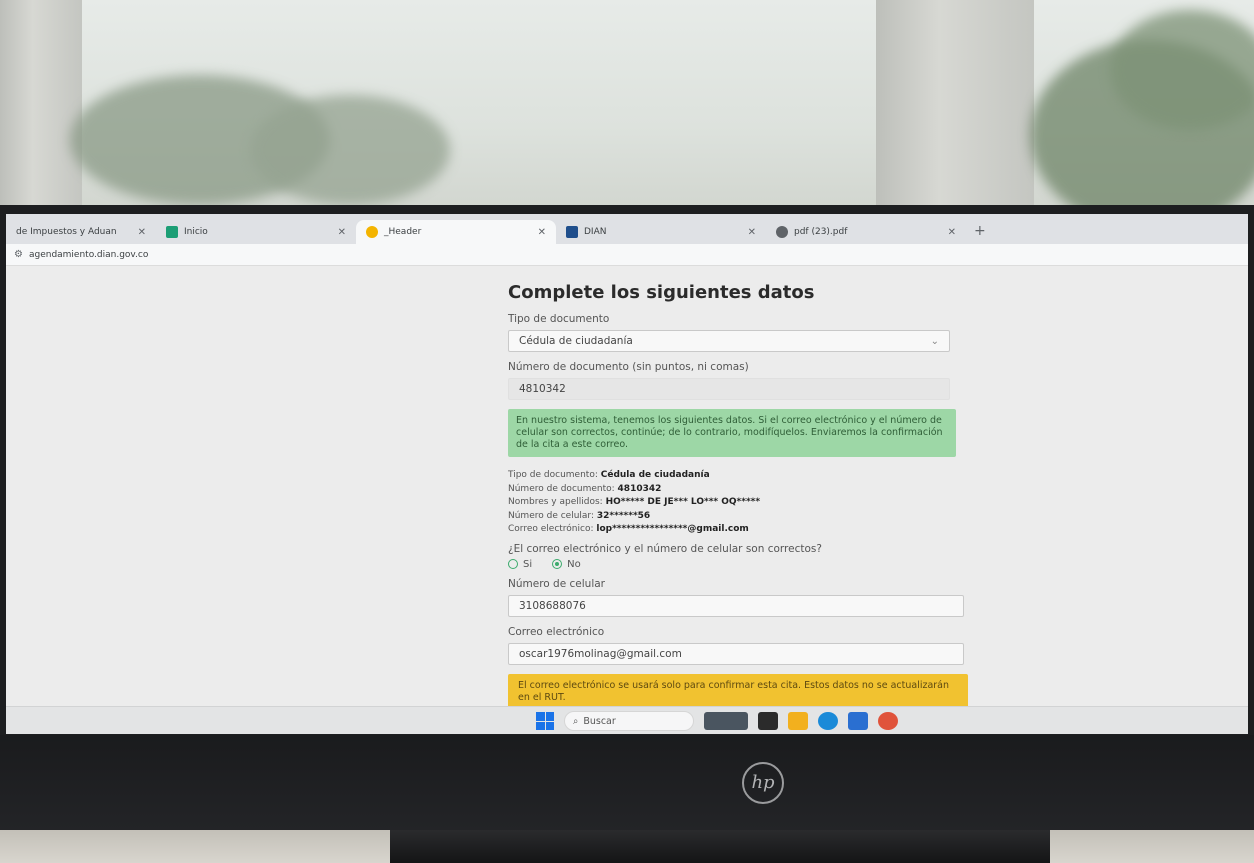  Describe the element at coordinates (528, 564) in the screenshot. I see `radio-yes-label: Si` at that location.